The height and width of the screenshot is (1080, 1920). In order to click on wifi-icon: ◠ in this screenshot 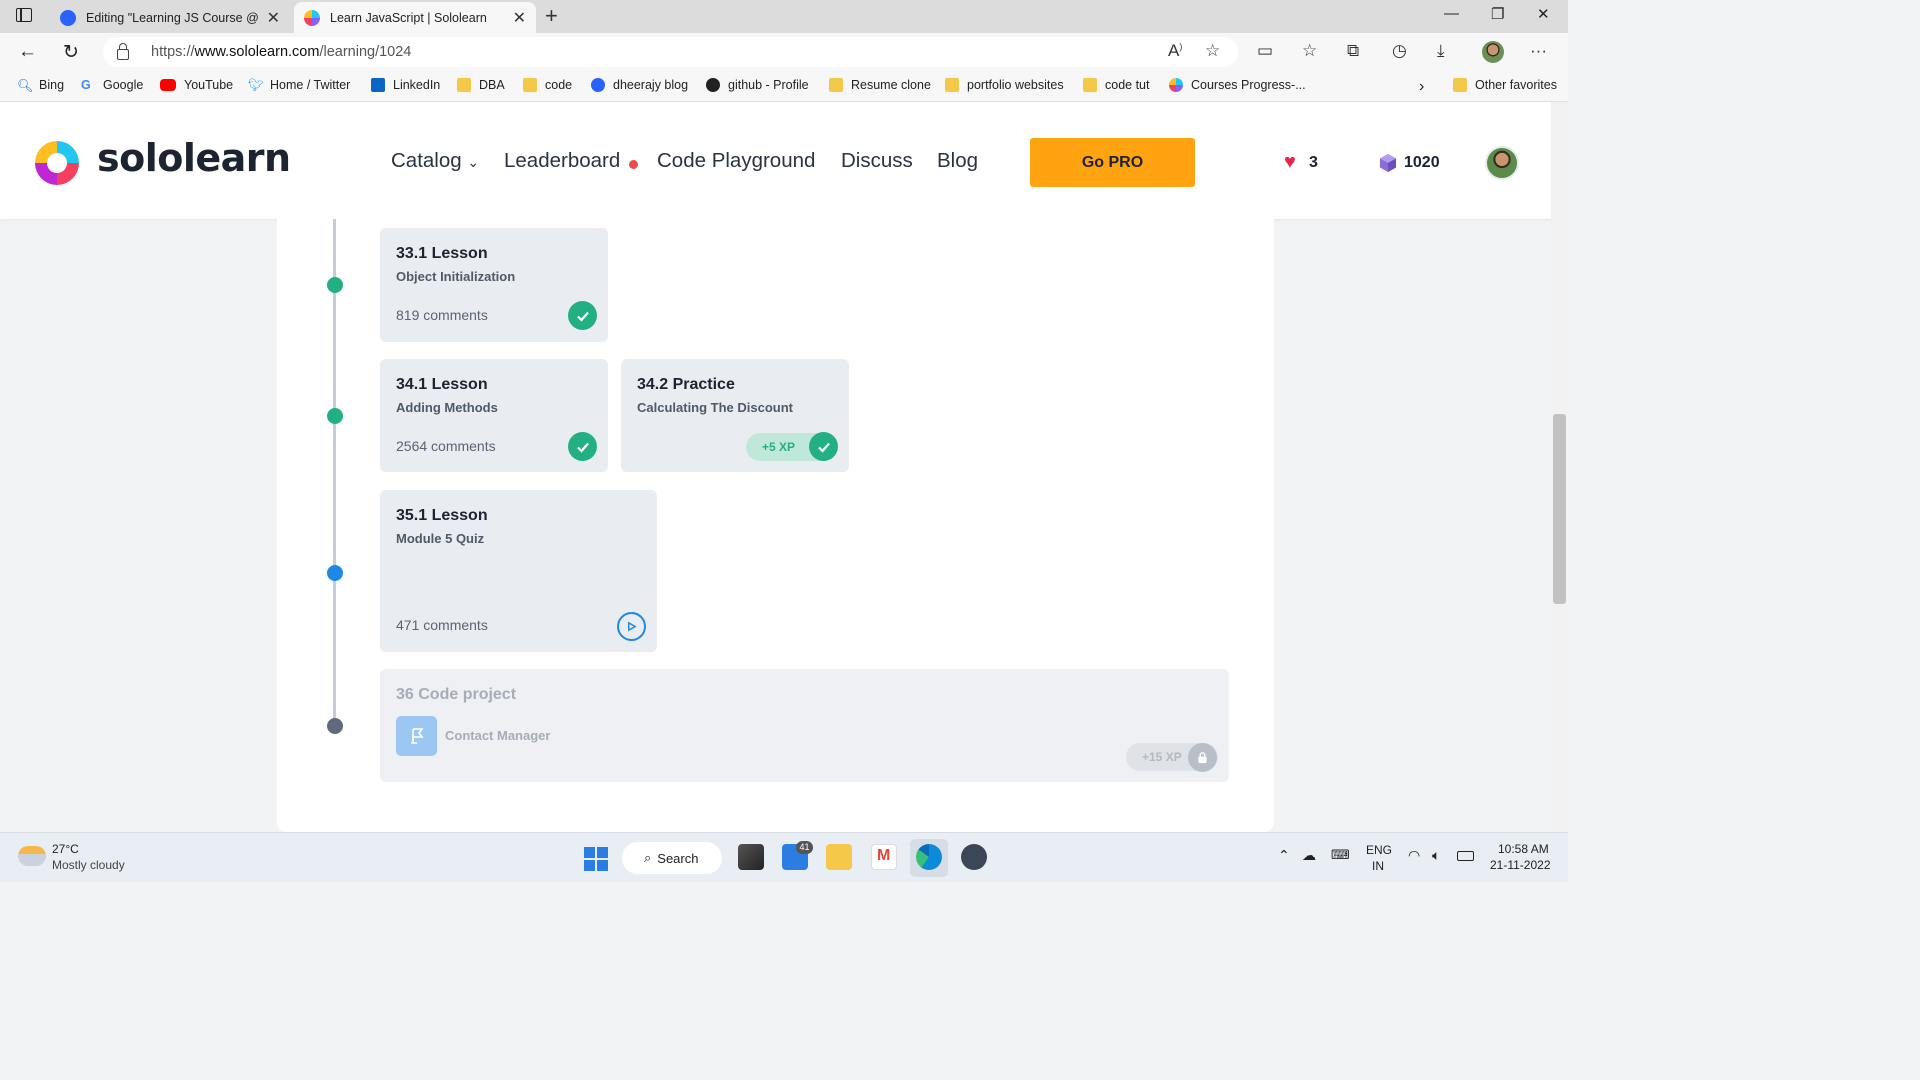, I will do `click(1414, 855)`.